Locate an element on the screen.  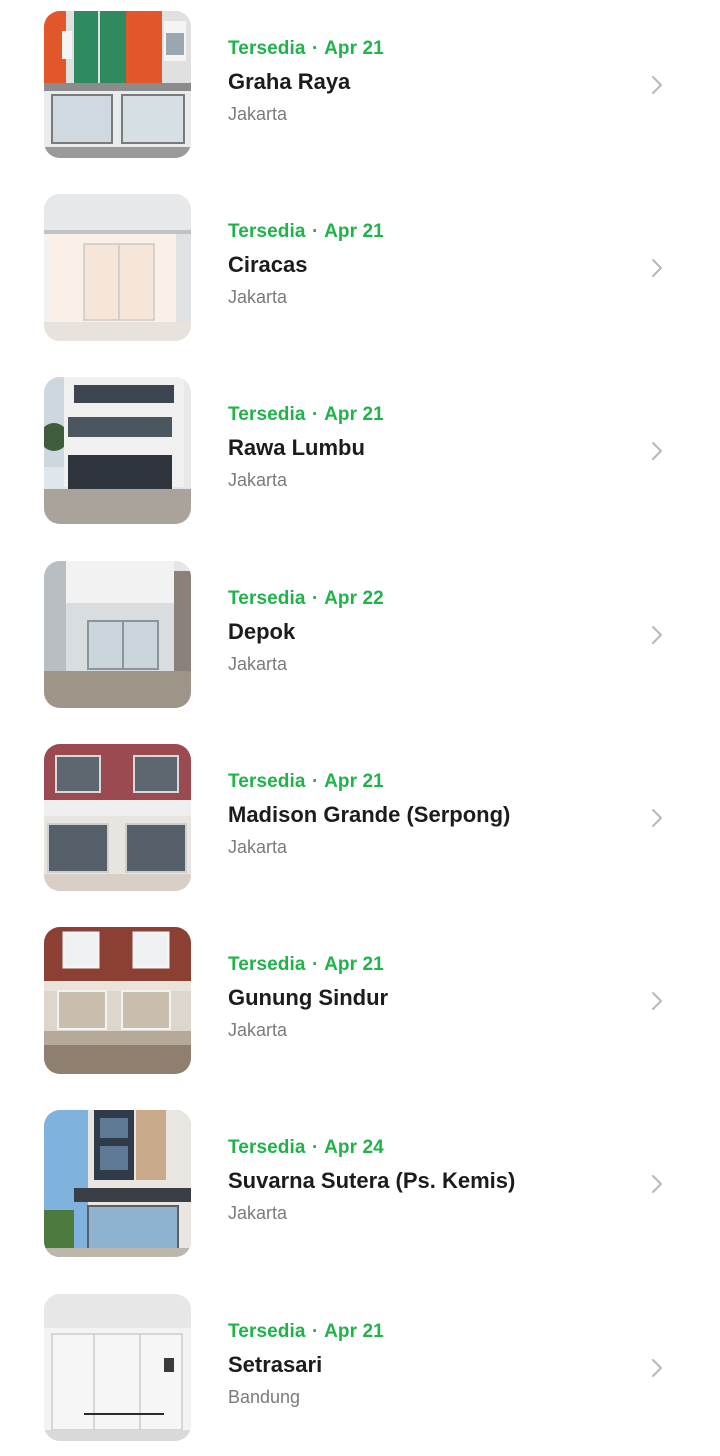
availability-label: Tersedia · Apr 22 is located at coordinates (306, 598).